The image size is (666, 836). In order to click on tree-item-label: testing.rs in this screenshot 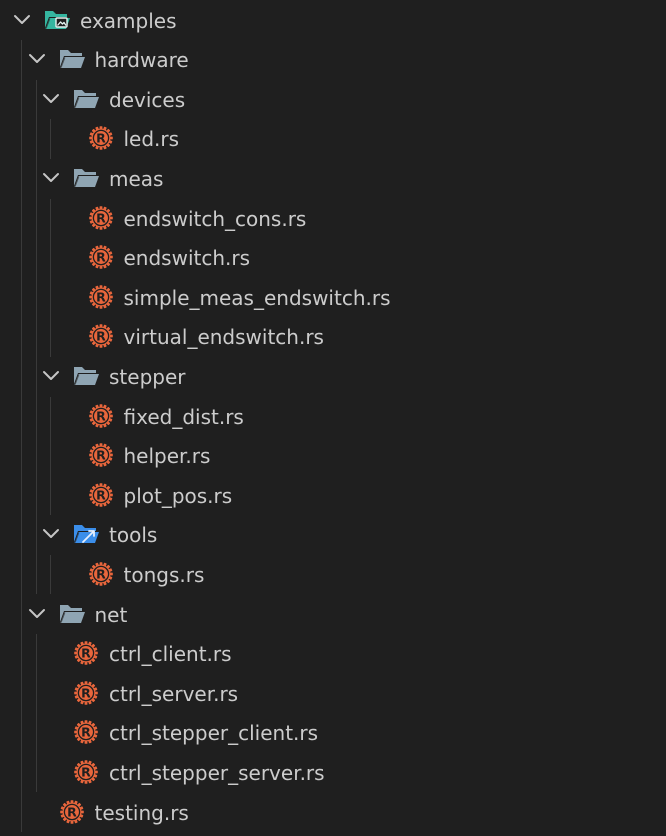, I will do `click(141, 812)`.